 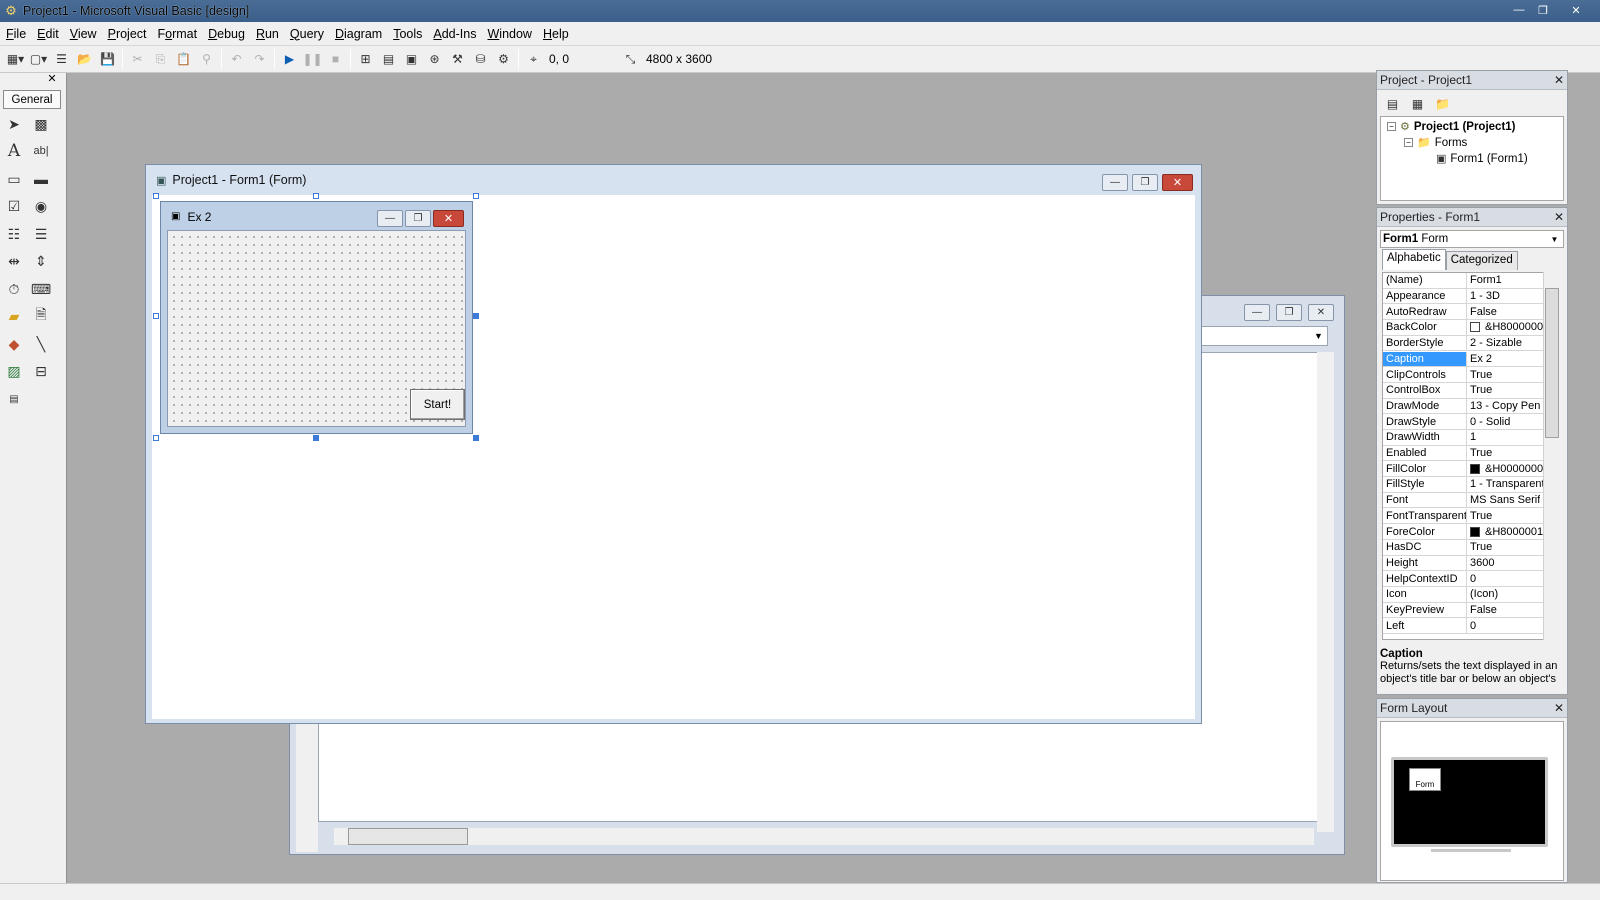 What do you see at coordinates (41, 344) in the screenshot?
I see `line-tool-icon: ╲` at bounding box center [41, 344].